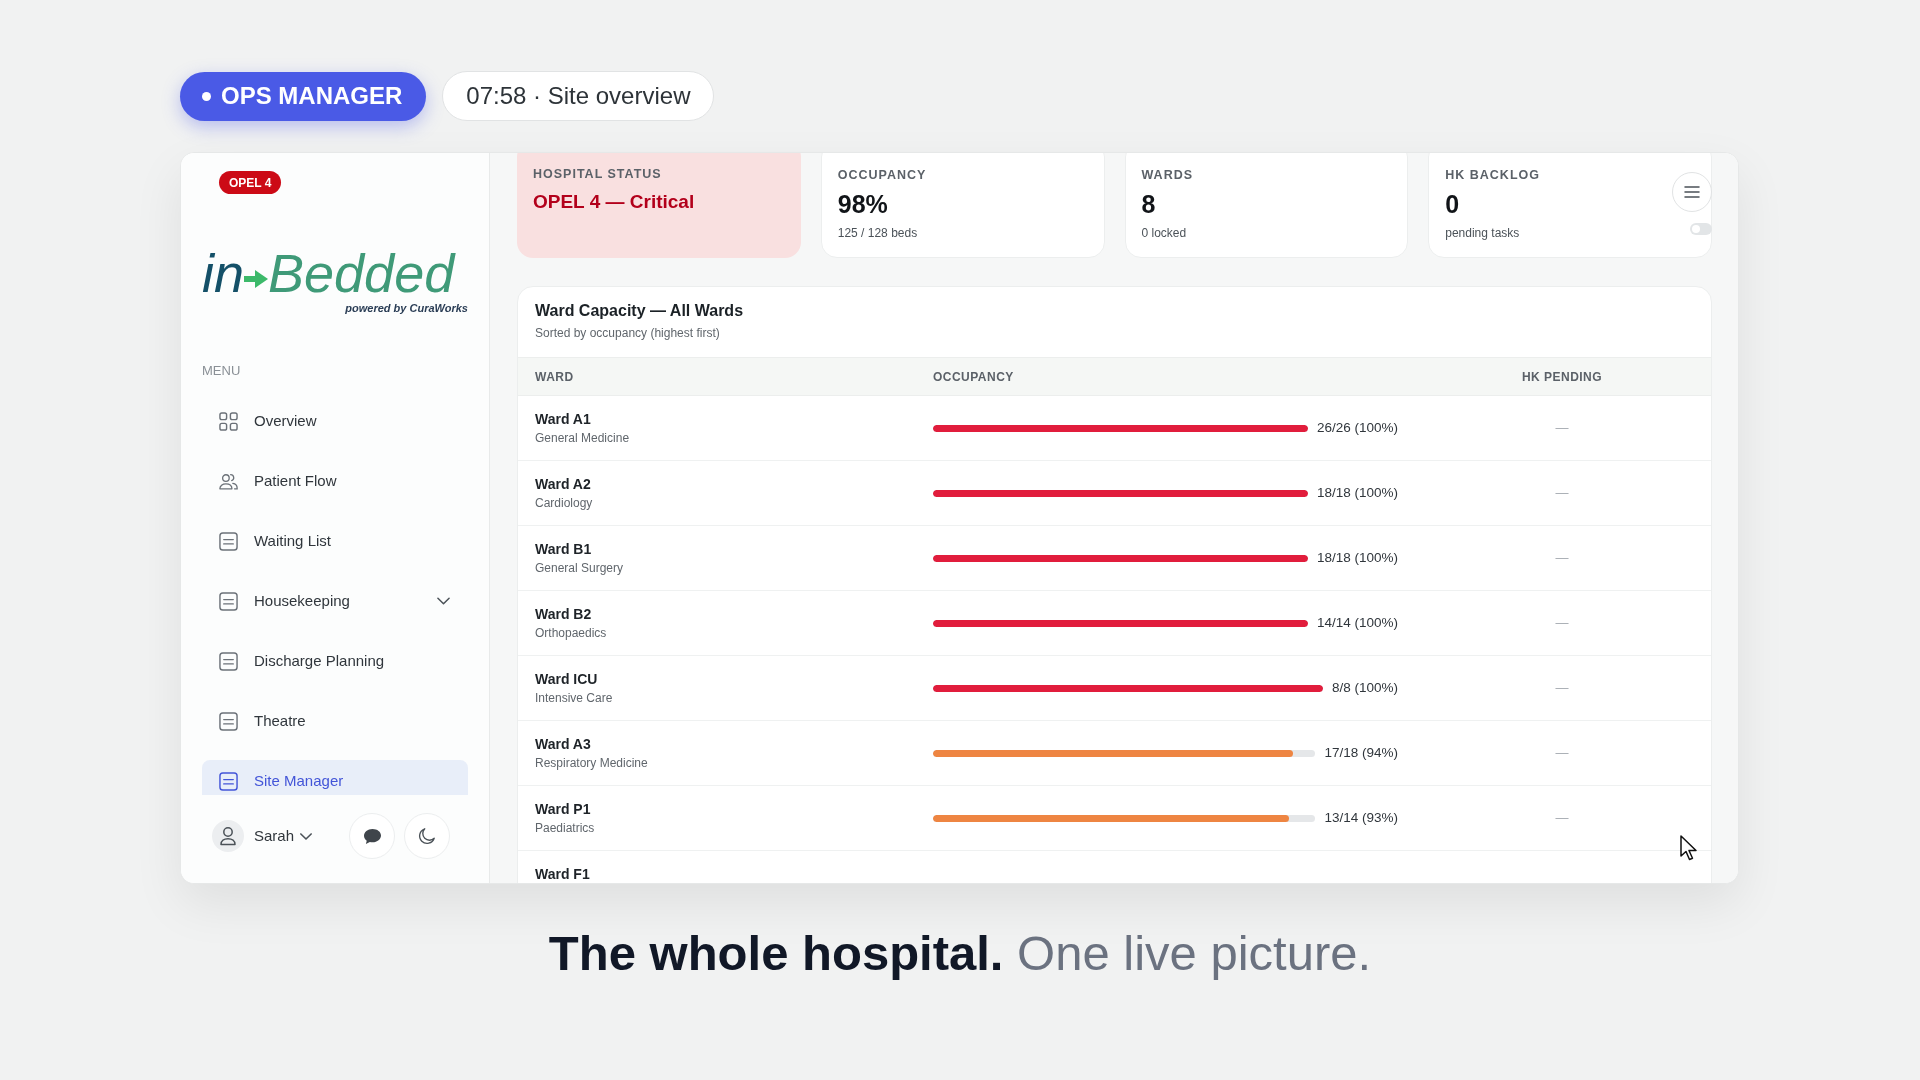  Describe the element at coordinates (1452, 204) in the screenshot. I see `stat-value: 0` at that location.